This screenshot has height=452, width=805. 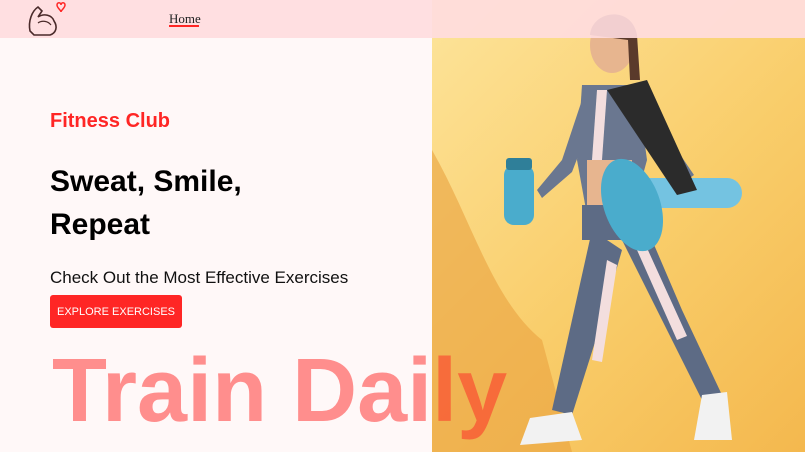 I want to click on headline-line-2: Repeat, so click(x=100, y=224).